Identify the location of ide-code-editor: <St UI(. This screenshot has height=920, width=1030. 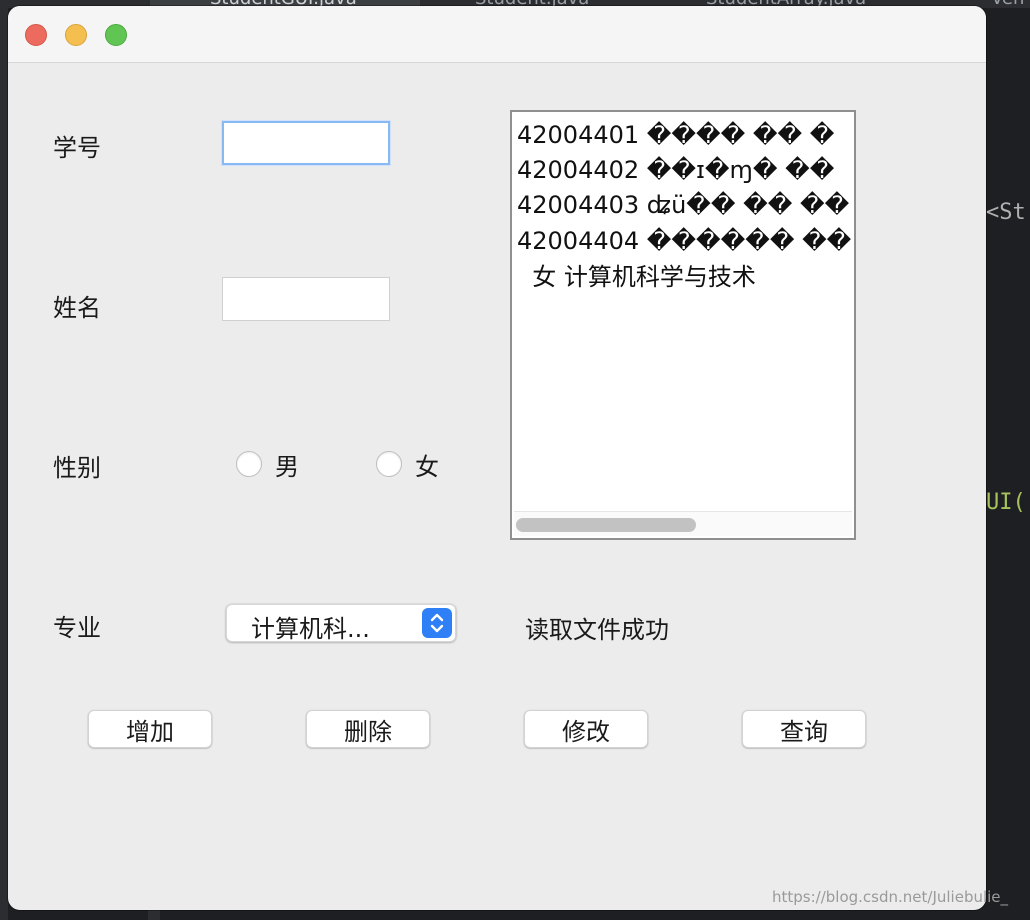
(1008, 464).